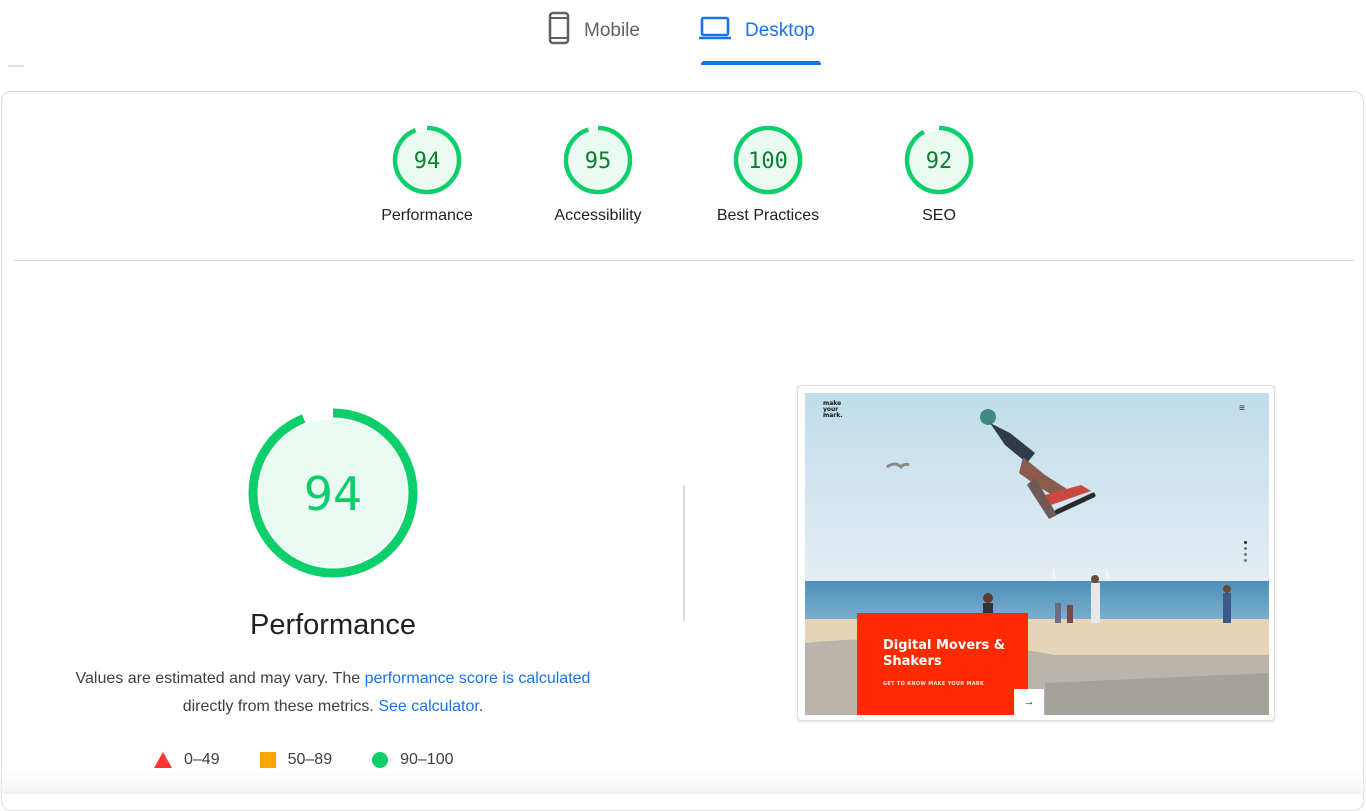  I want to click on square-icon, so click(267, 760).